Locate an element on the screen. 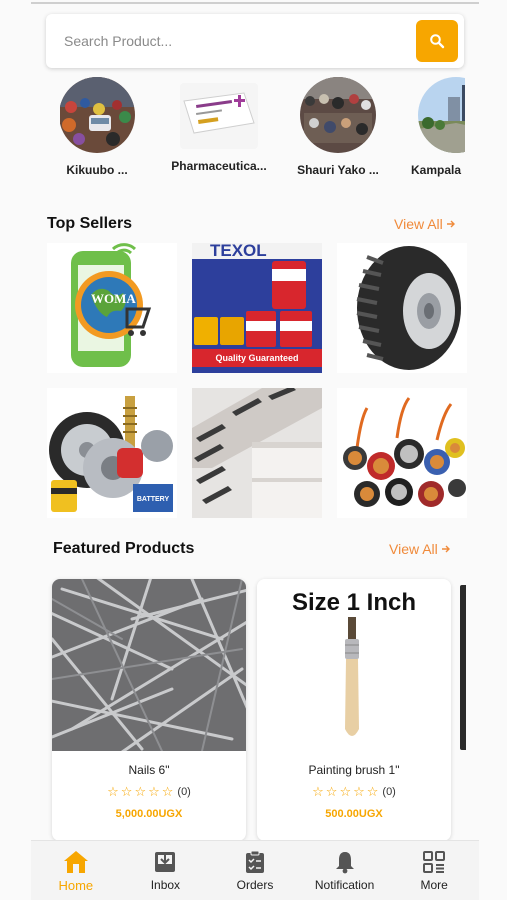 Image resolution: width=507 pixels, height=900 pixels. search-button is located at coordinates (437, 41).